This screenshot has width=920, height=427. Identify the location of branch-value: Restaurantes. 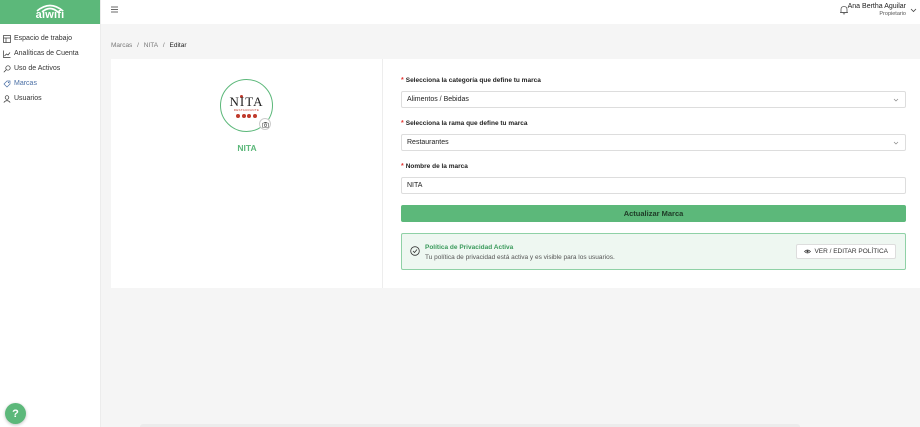
(428, 142).